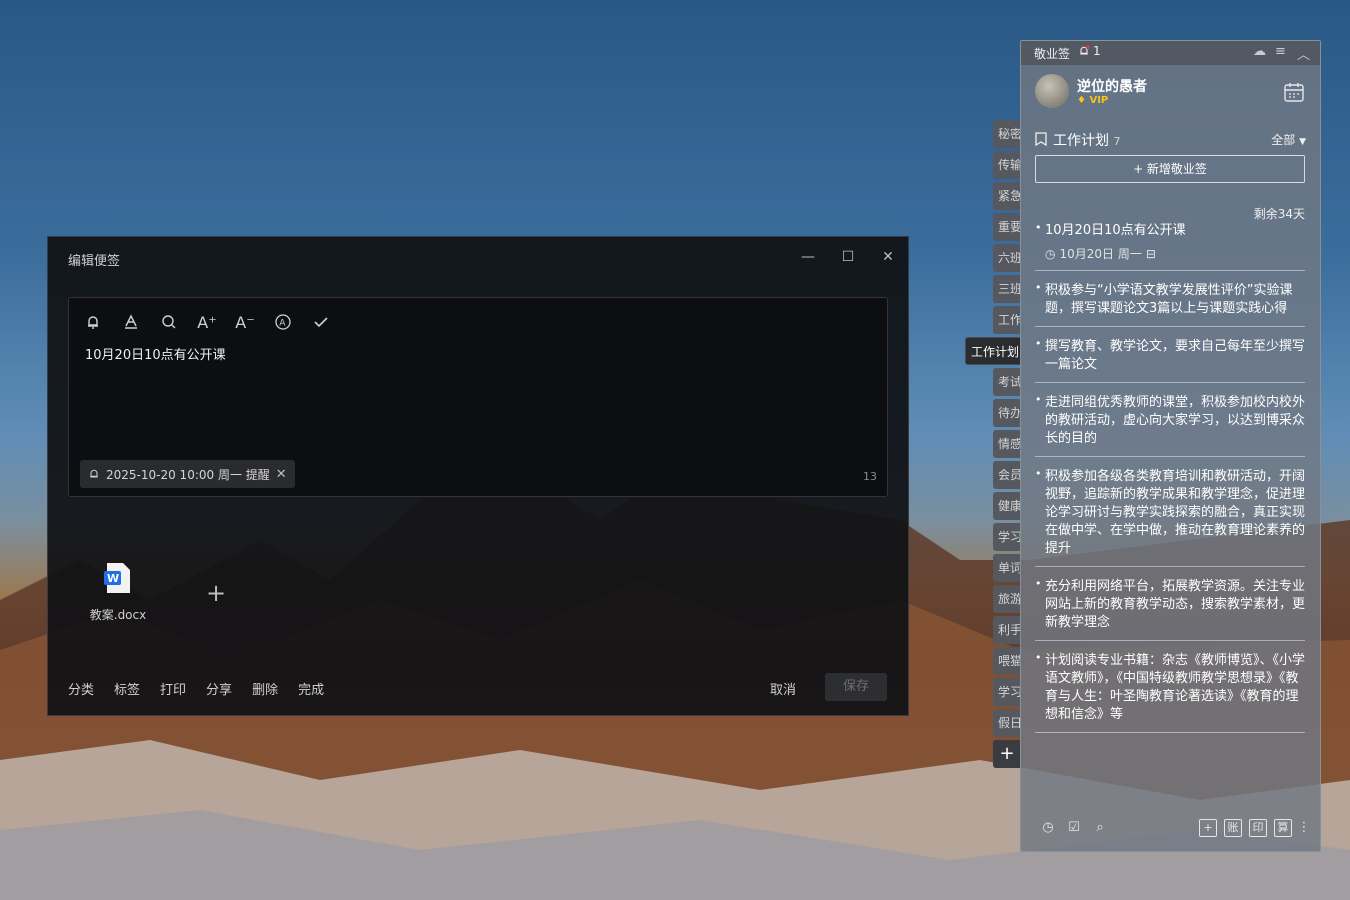 The height and width of the screenshot is (900, 1350). I want to click on new-note-button: + 新增敬业签, so click(1170, 169).